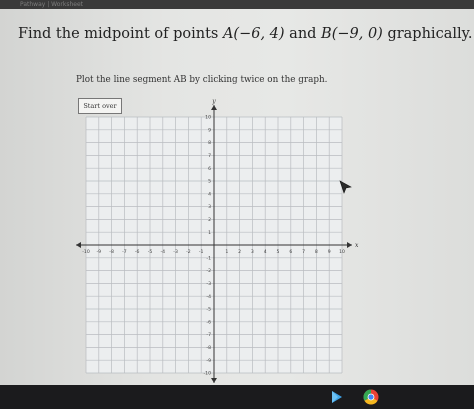 The image size is (474, 409). What do you see at coordinates (352, 34) in the screenshot?
I see `point-b: B(−9, 0)` at bounding box center [352, 34].